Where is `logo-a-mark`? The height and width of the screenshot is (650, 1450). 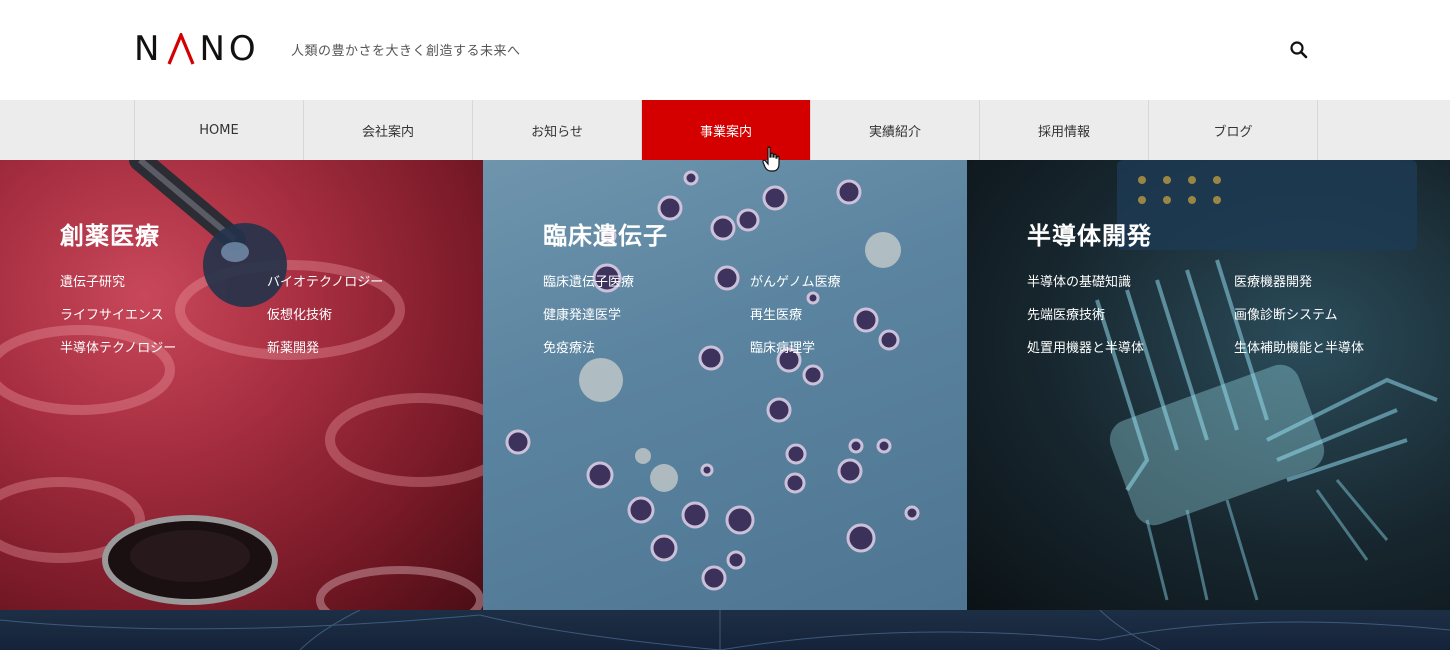
logo-a-mark is located at coordinates (181, 49).